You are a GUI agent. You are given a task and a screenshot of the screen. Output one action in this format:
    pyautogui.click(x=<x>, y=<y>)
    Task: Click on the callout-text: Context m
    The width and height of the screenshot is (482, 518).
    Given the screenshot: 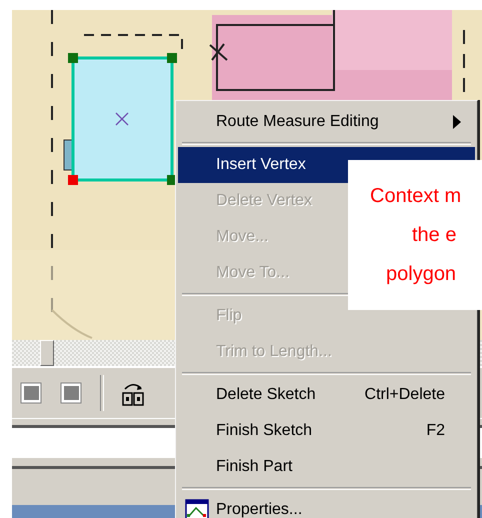 What is the action you would take?
    pyautogui.click(x=415, y=196)
    